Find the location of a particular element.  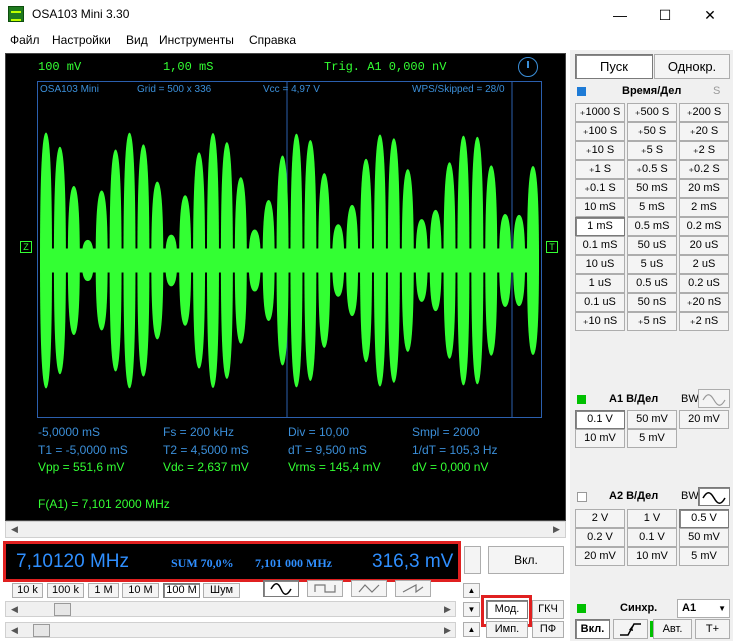

a2-volts-button: 0.5 V is located at coordinates (704, 518).